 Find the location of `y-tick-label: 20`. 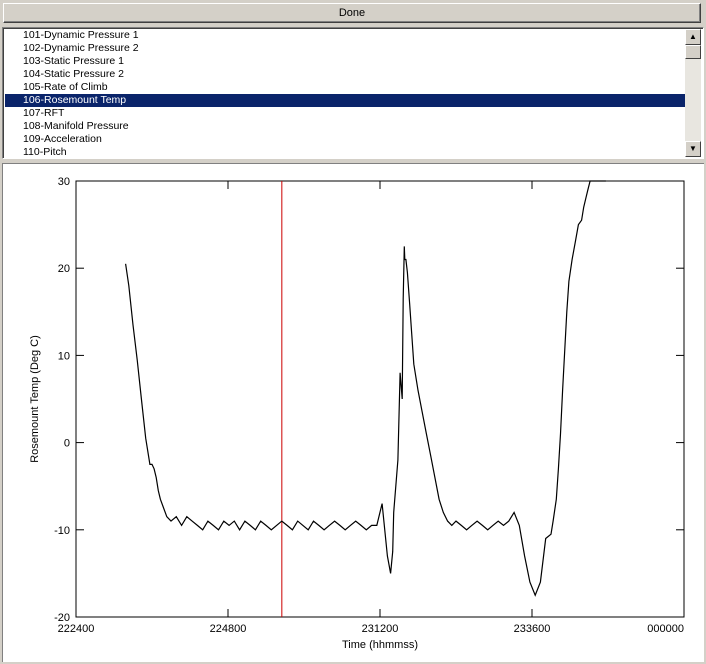

y-tick-label: 20 is located at coordinates (64, 269).